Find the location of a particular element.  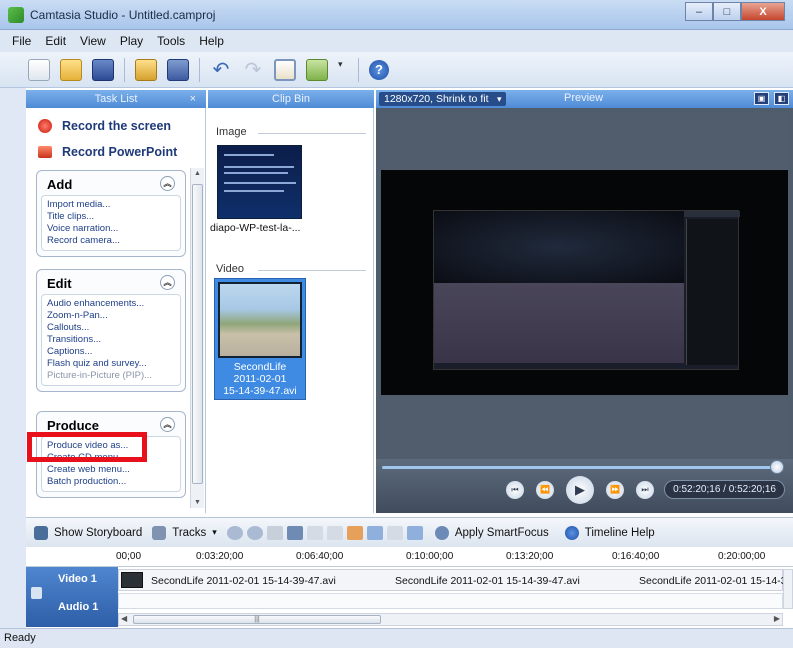

cut-icon is located at coordinates (274, 532).